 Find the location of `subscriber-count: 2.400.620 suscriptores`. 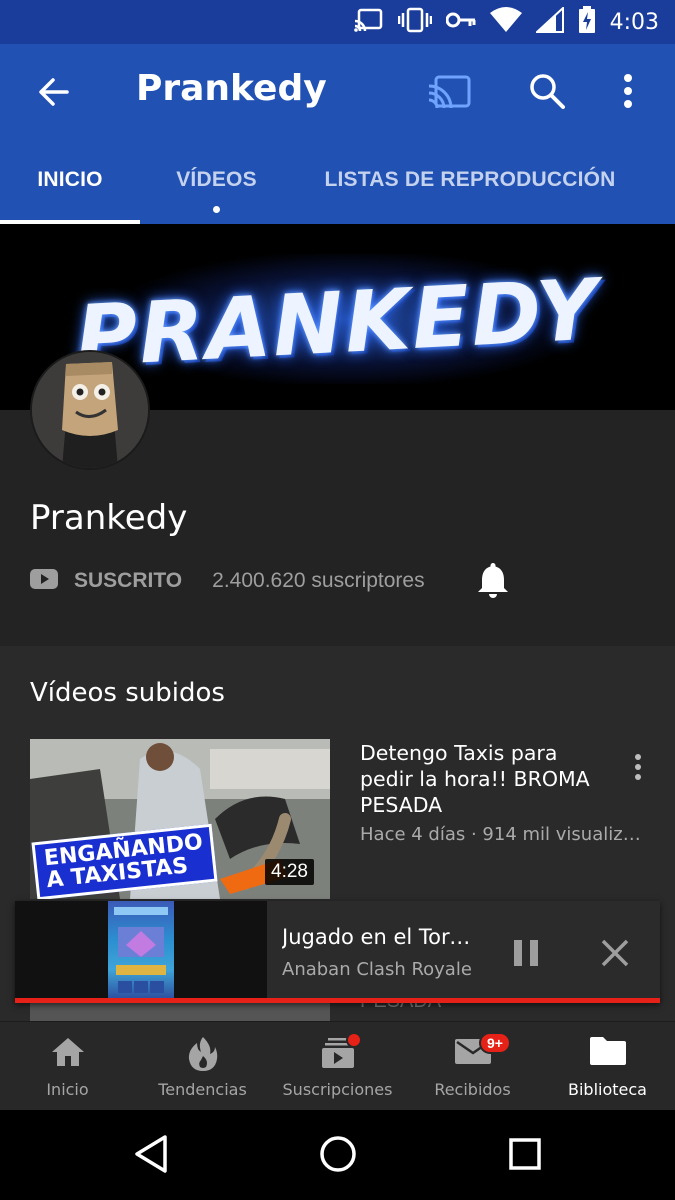

subscriber-count: 2.400.620 suscriptores is located at coordinates (318, 580).